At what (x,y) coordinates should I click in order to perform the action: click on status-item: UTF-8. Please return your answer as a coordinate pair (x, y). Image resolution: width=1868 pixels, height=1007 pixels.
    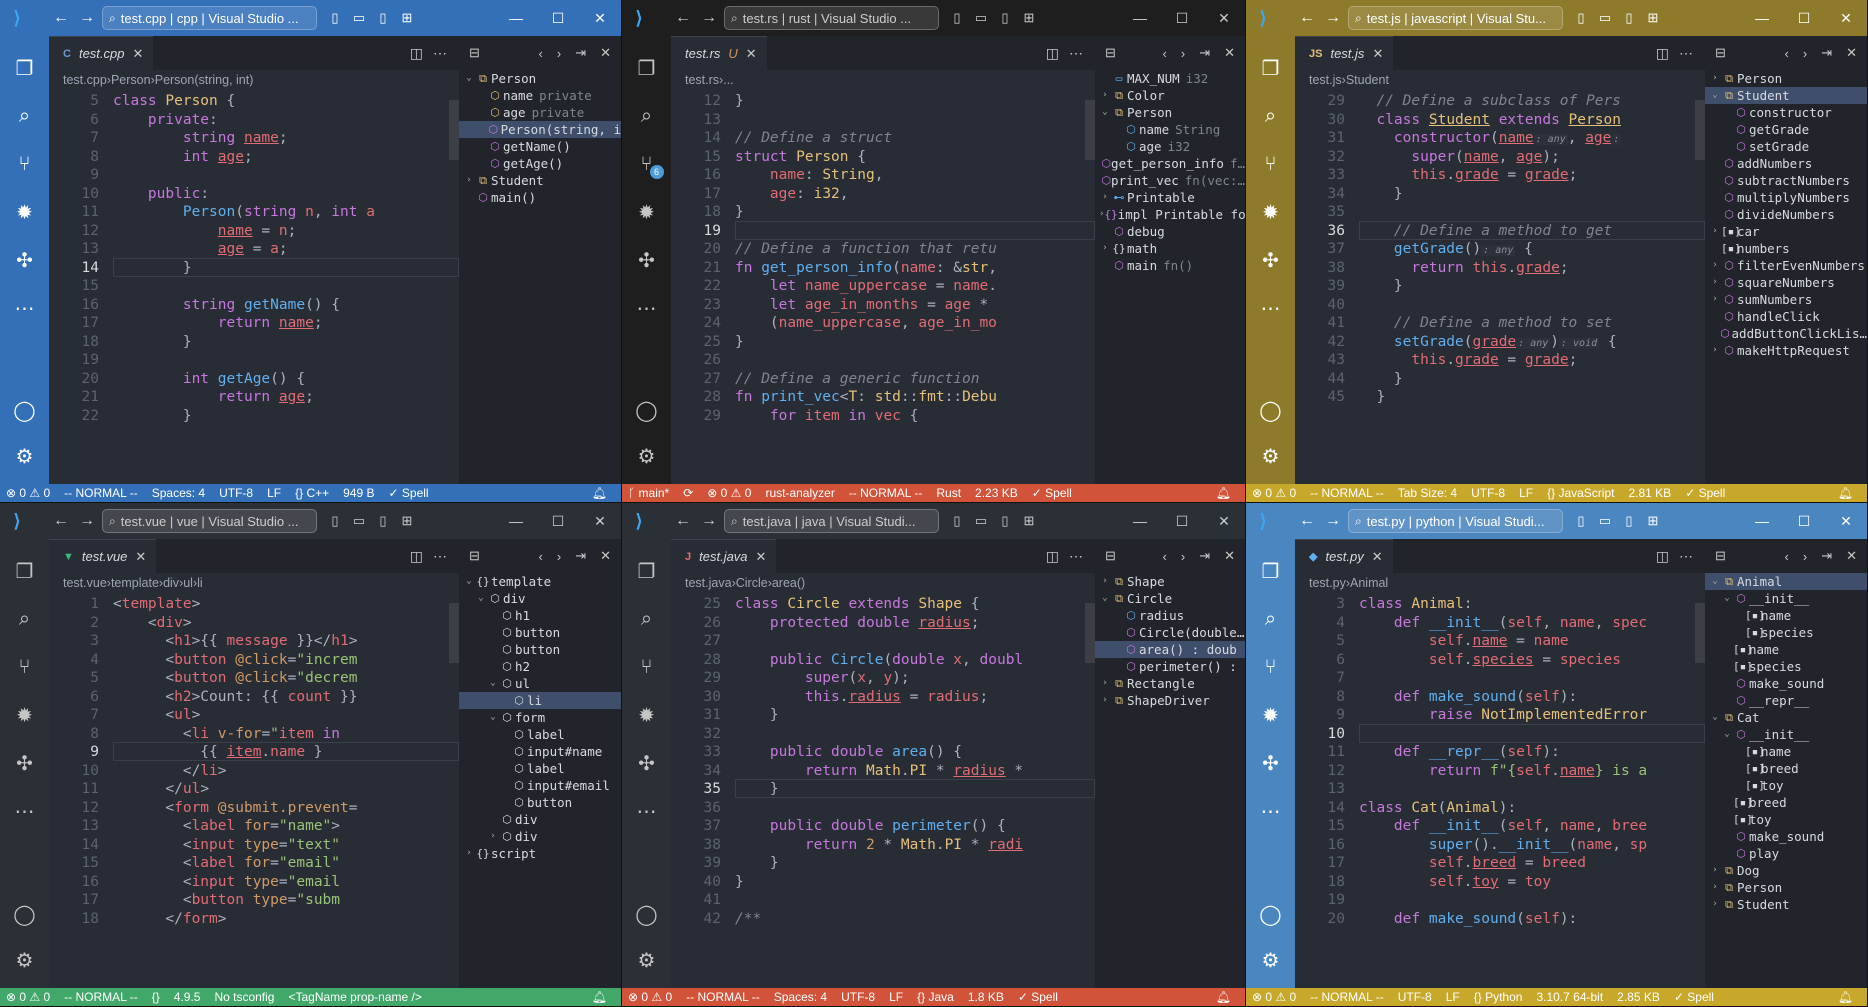
    Looking at the image, I should click on (858, 997).